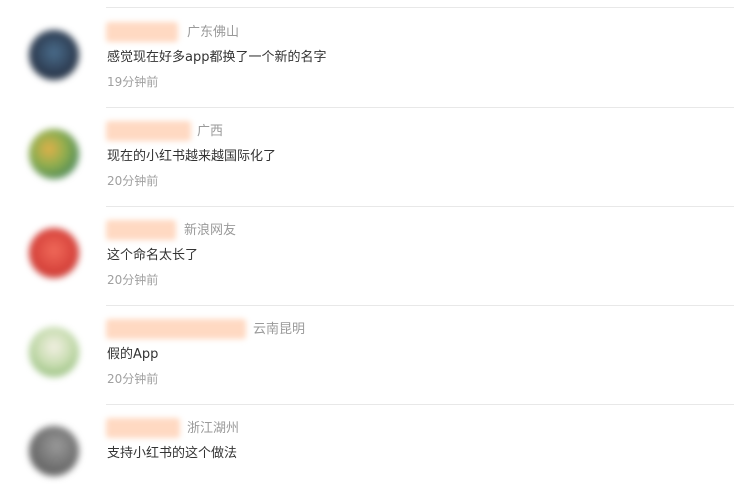 Image resolution: width=734 pixels, height=504 pixels. What do you see at coordinates (192, 156) in the screenshot?
I see `comment-text: 现在的小红书越来越国际化了` at bounding box center [192, 156].